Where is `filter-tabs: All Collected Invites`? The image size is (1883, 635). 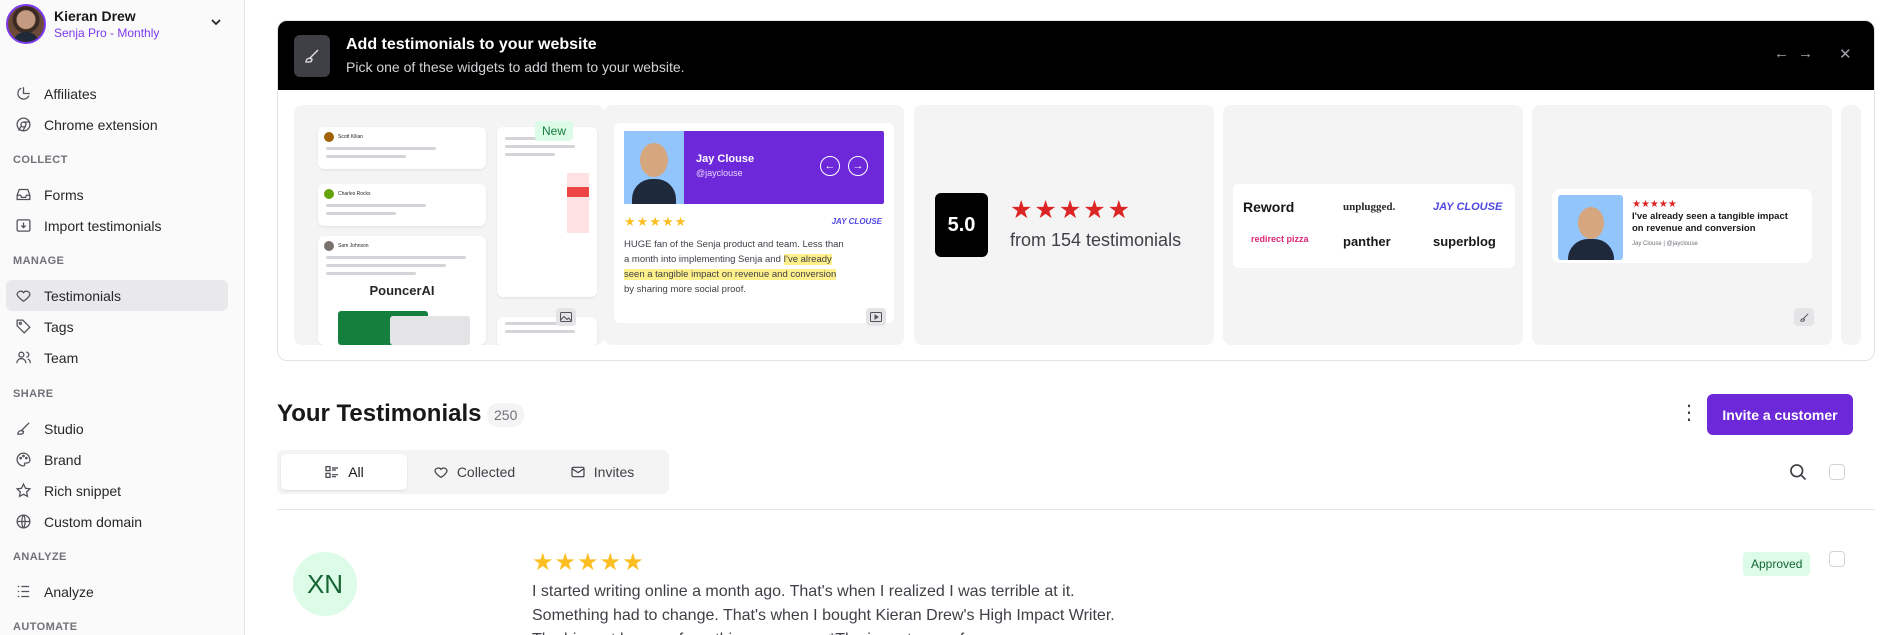 filter-tabs: All Collected Invites is located at coordinates (473, 472).